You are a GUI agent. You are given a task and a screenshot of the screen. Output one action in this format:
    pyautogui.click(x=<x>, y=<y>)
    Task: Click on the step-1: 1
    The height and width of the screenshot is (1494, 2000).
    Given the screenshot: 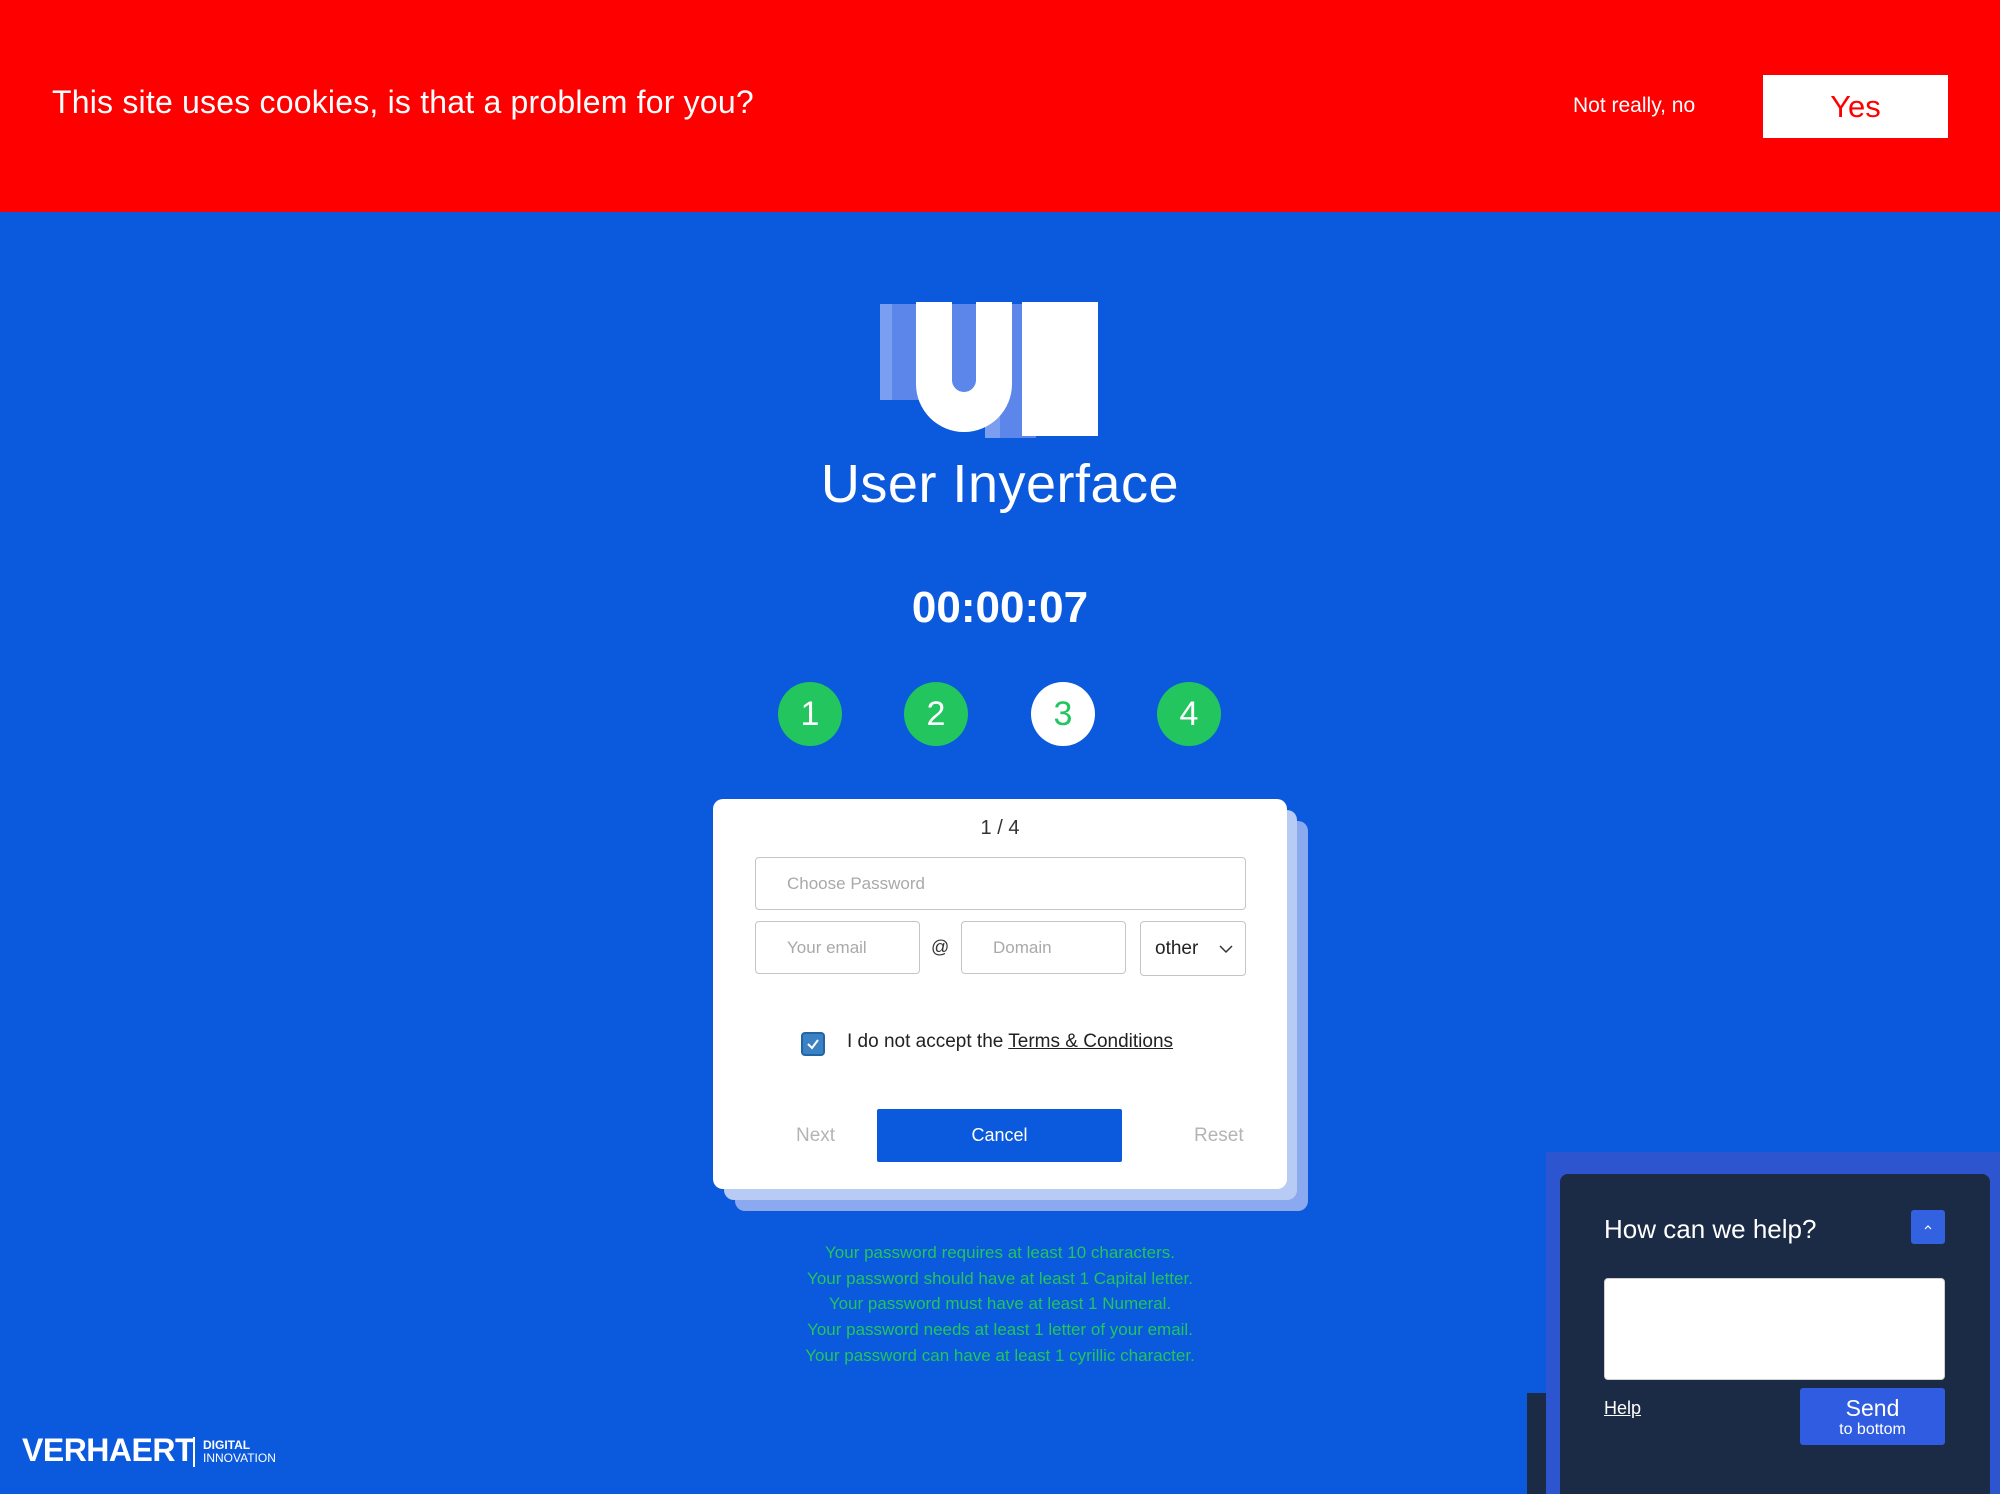 What is the action you would take?
    pyautogui.click(x=810, y=714)
    